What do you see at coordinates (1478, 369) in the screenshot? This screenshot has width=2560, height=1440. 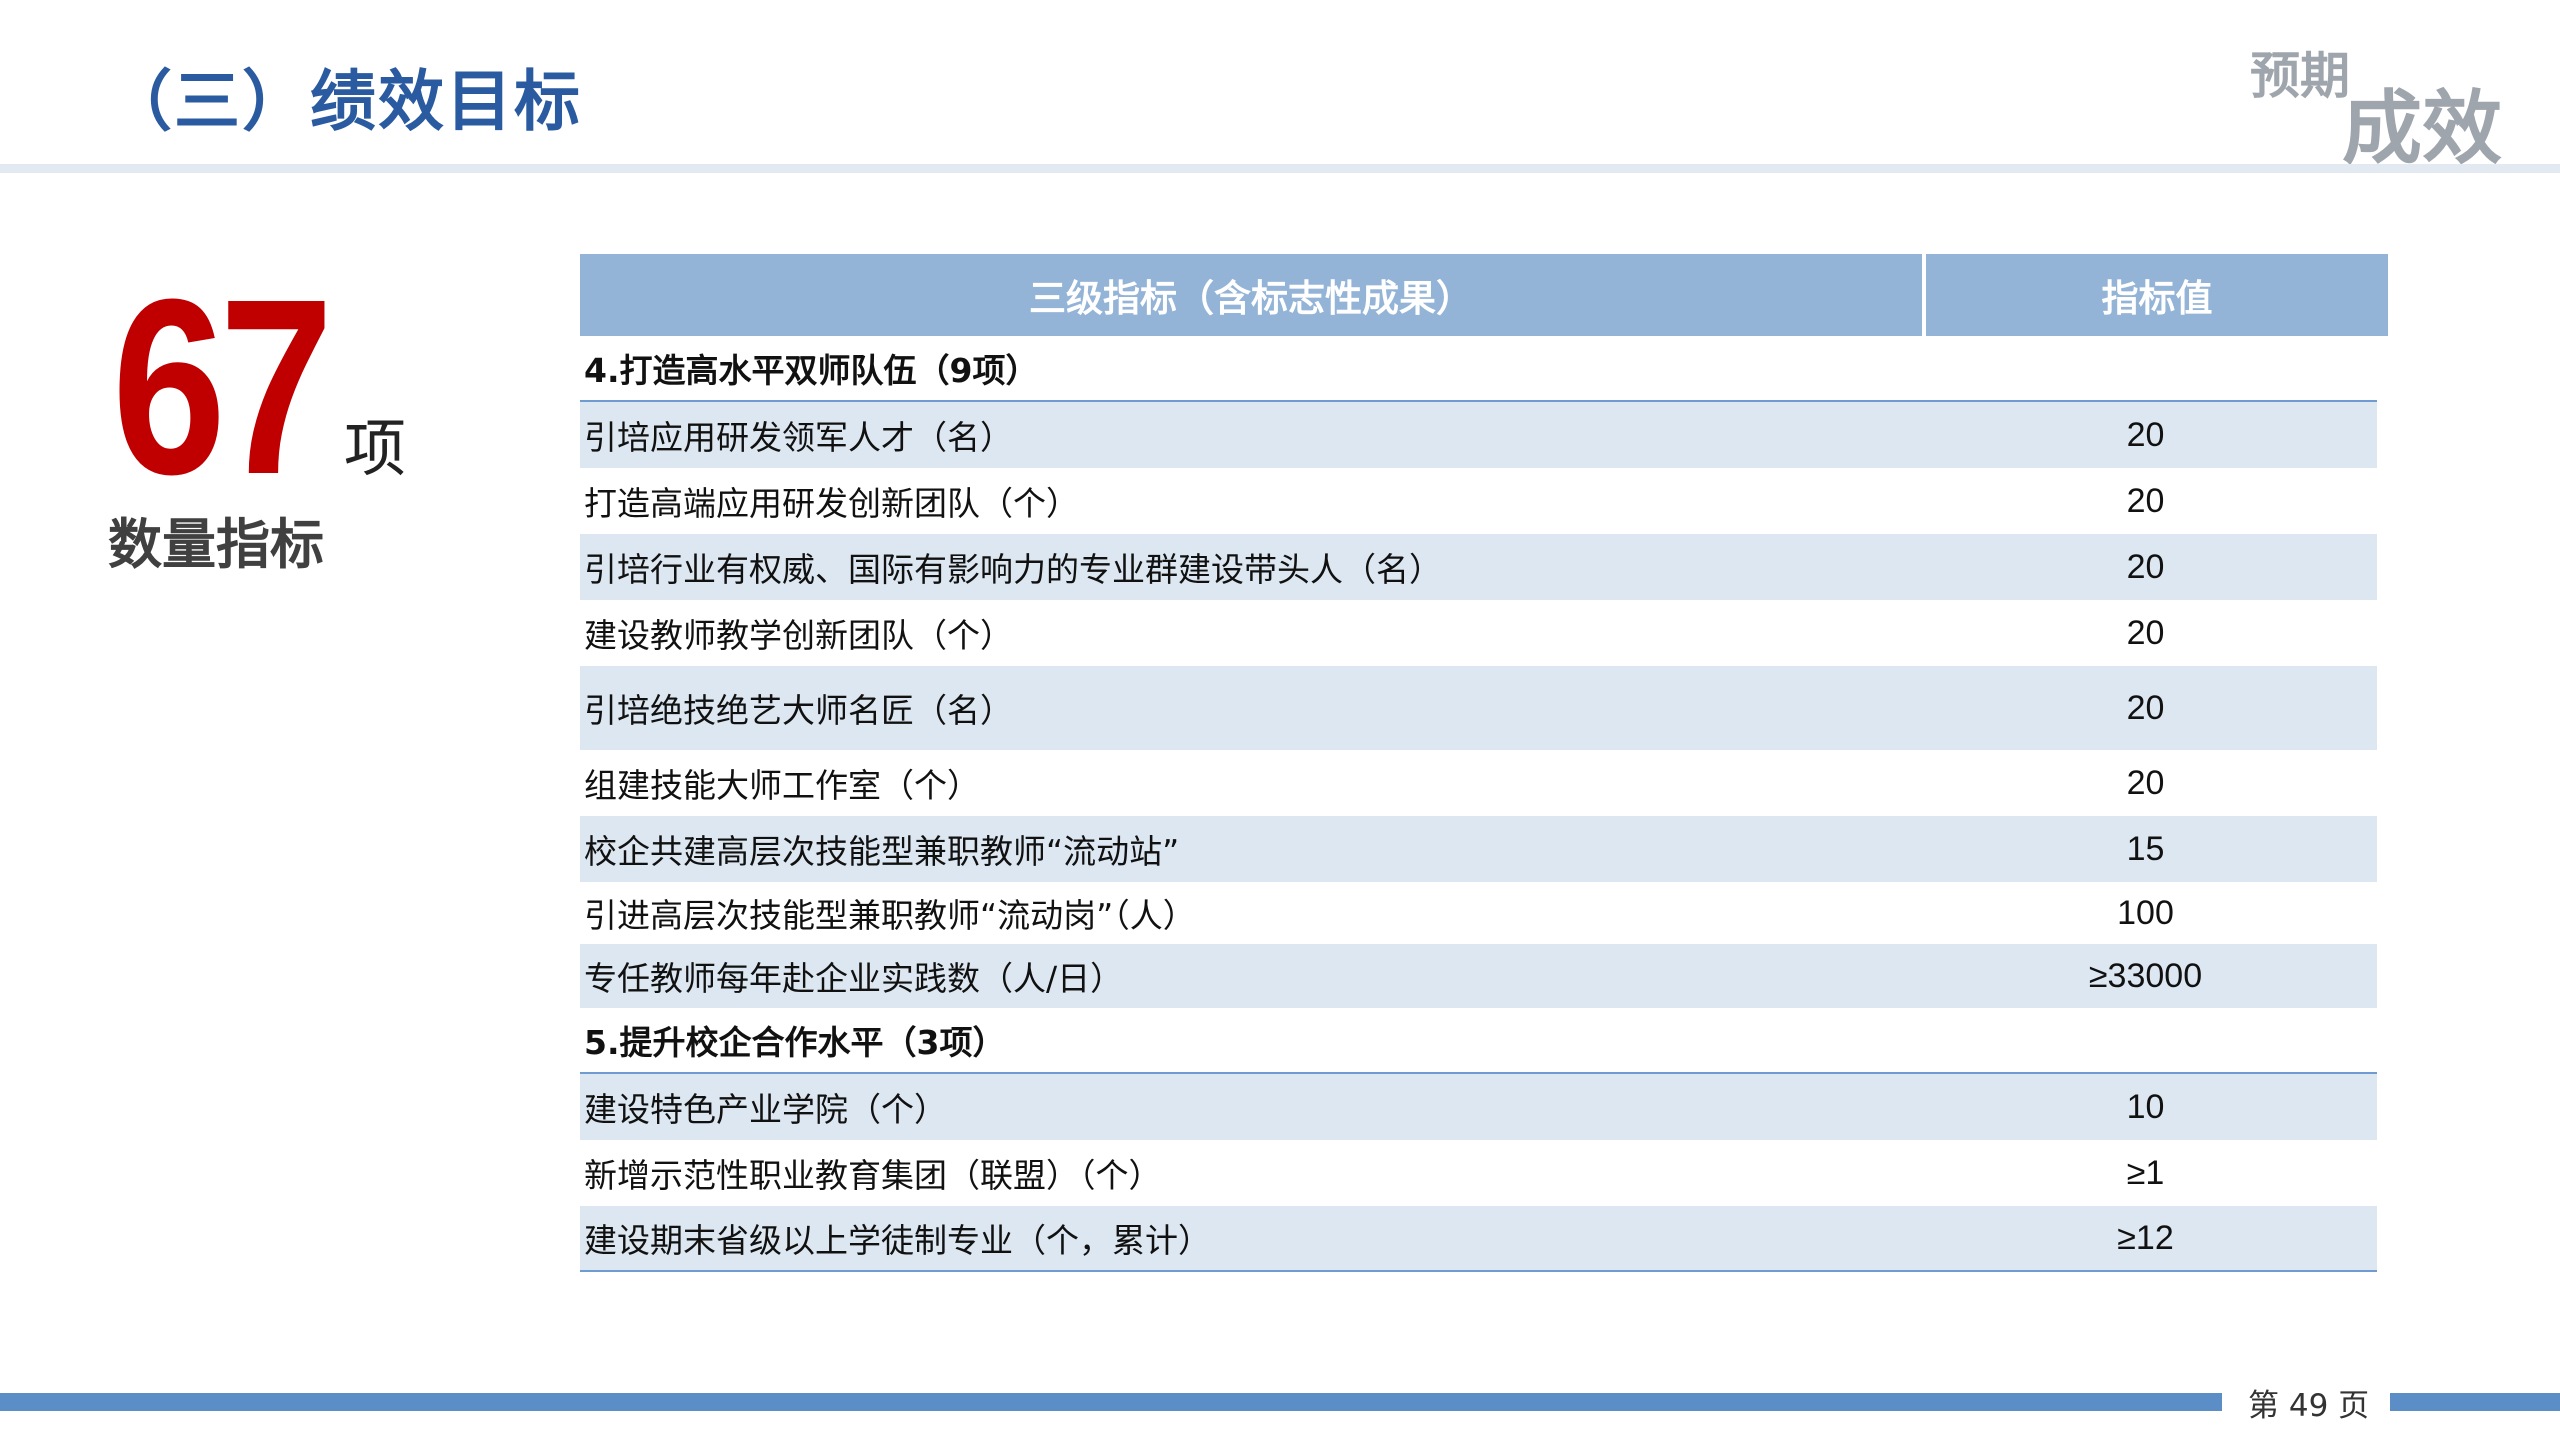 I see `section-heading: 4.打造高水平双师队伍（9项）` at bounding box center [1478, 369].